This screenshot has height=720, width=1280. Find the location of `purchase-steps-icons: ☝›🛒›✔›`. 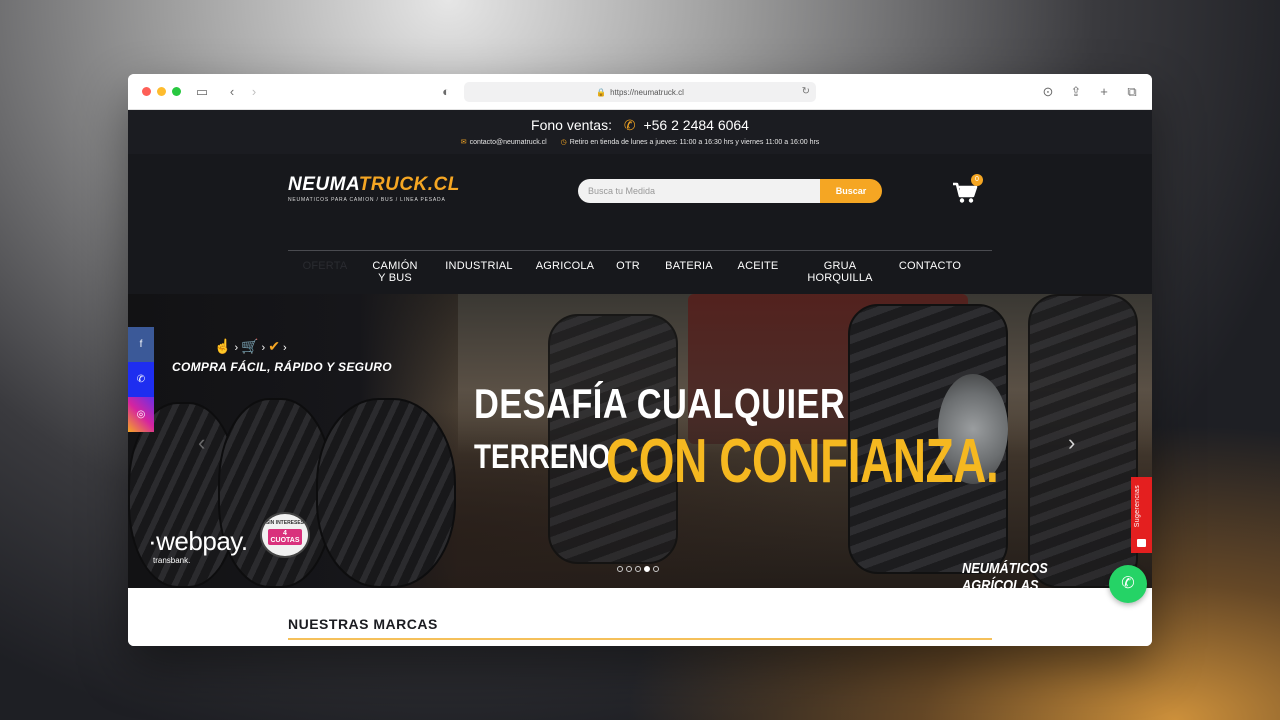

purchase-steps-icons: ☝›🛒›✔› is located at coordinates (252, 346).